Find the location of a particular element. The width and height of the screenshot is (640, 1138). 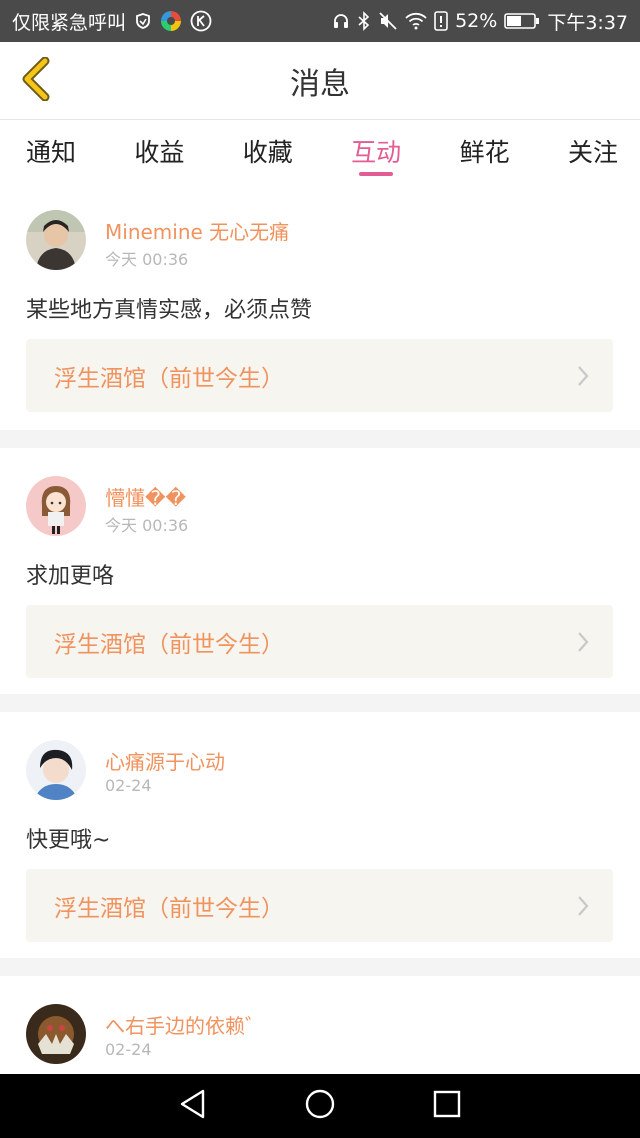

username: Minemine 无心无痛 is located at coordinates (197, 230).